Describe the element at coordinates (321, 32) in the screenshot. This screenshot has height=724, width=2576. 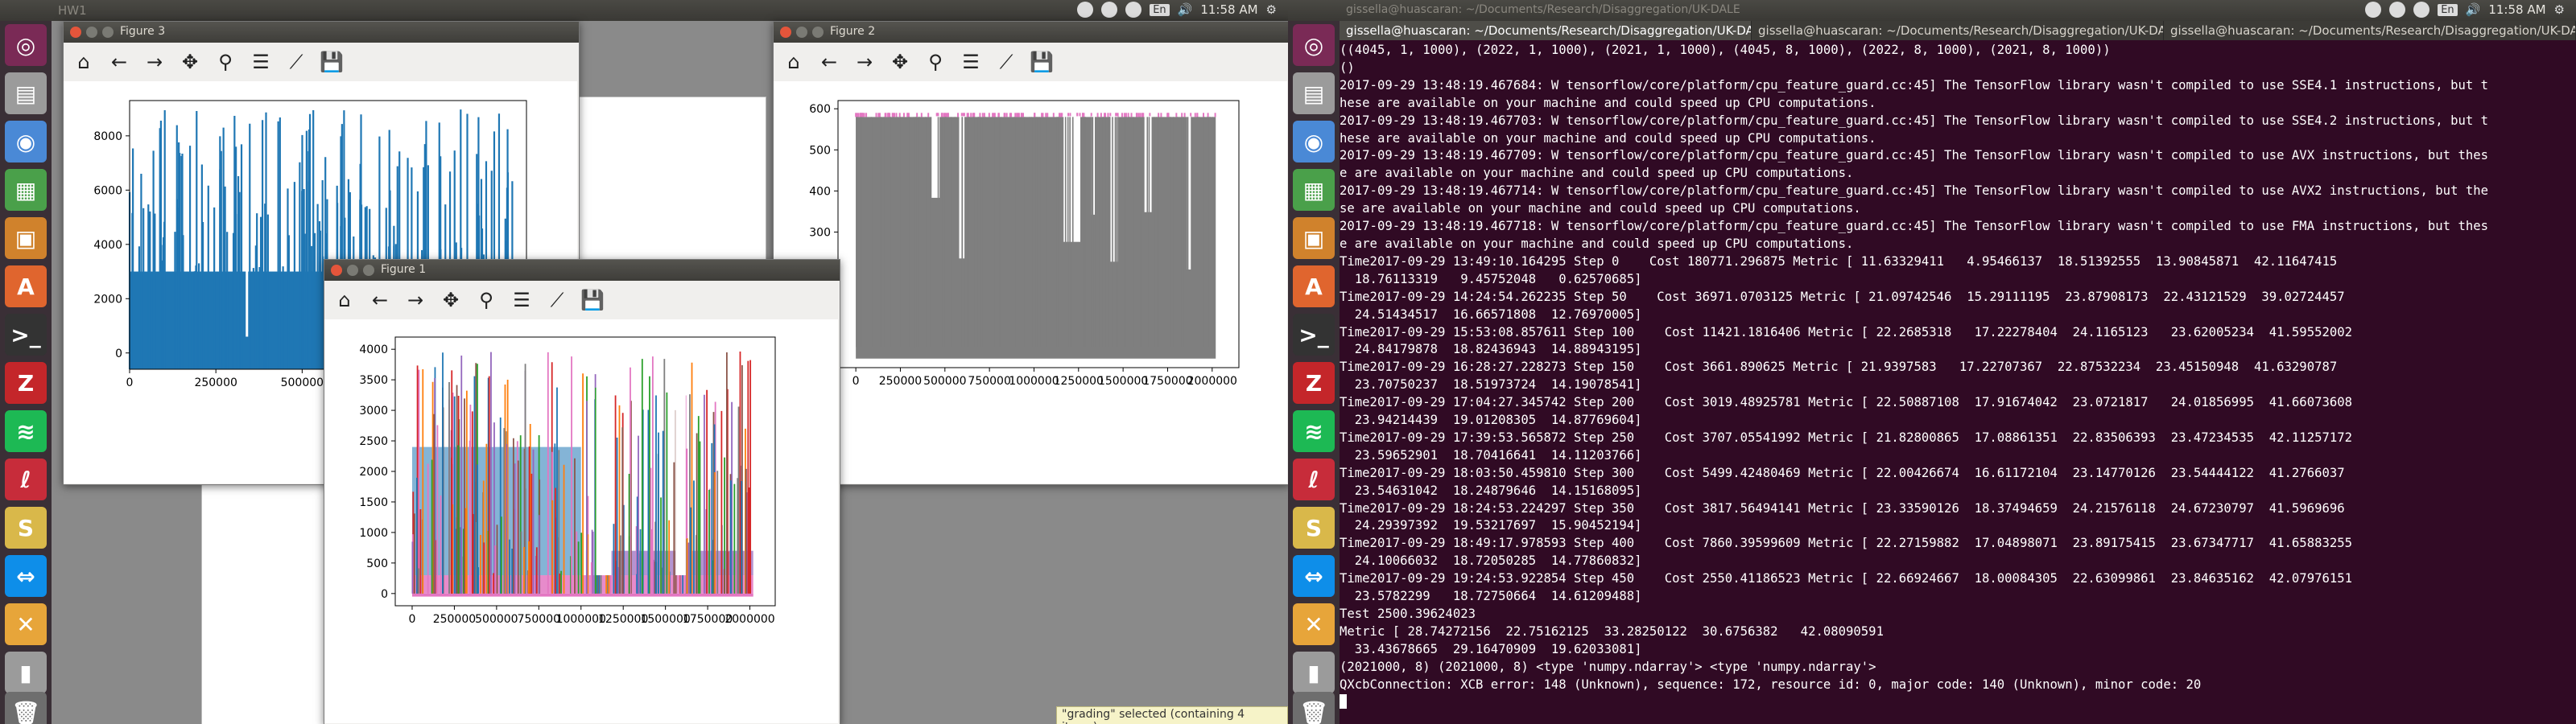
I see `title-bar: Figure 3` at that location.